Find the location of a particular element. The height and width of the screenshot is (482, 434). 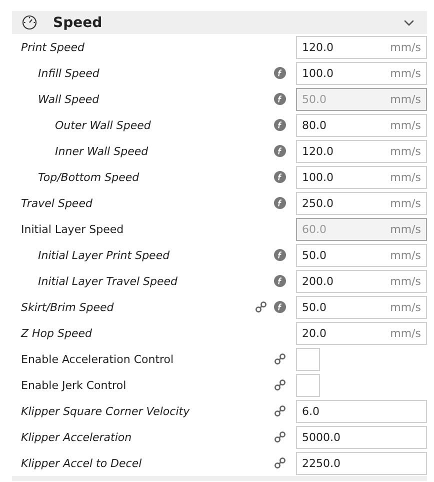

setting-label: Klipper Square Corner Velocity is located at coordinates (106, 411).